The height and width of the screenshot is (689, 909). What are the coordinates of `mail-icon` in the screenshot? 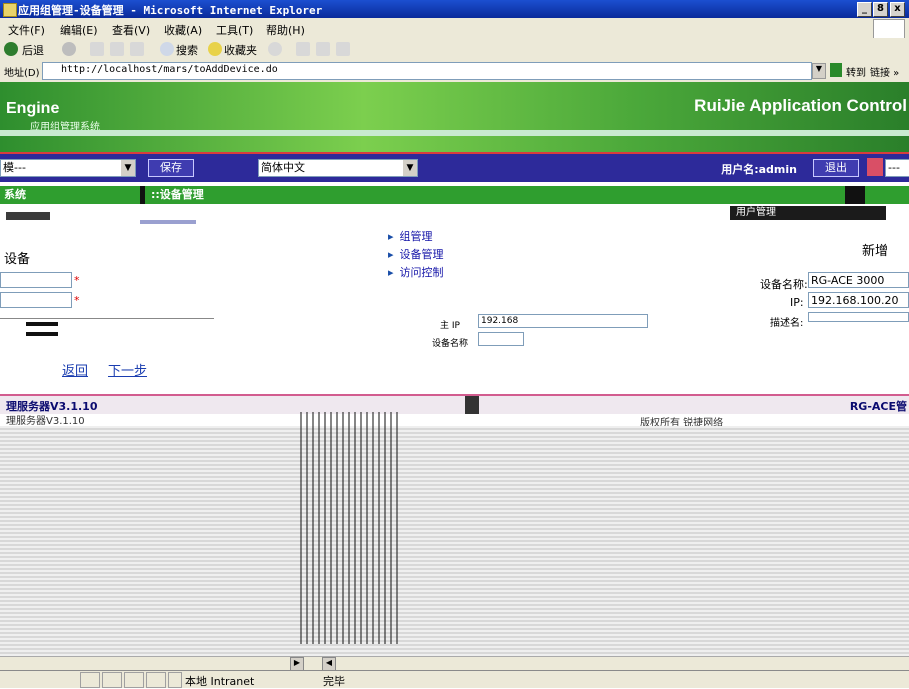 It's located at (303, 49).